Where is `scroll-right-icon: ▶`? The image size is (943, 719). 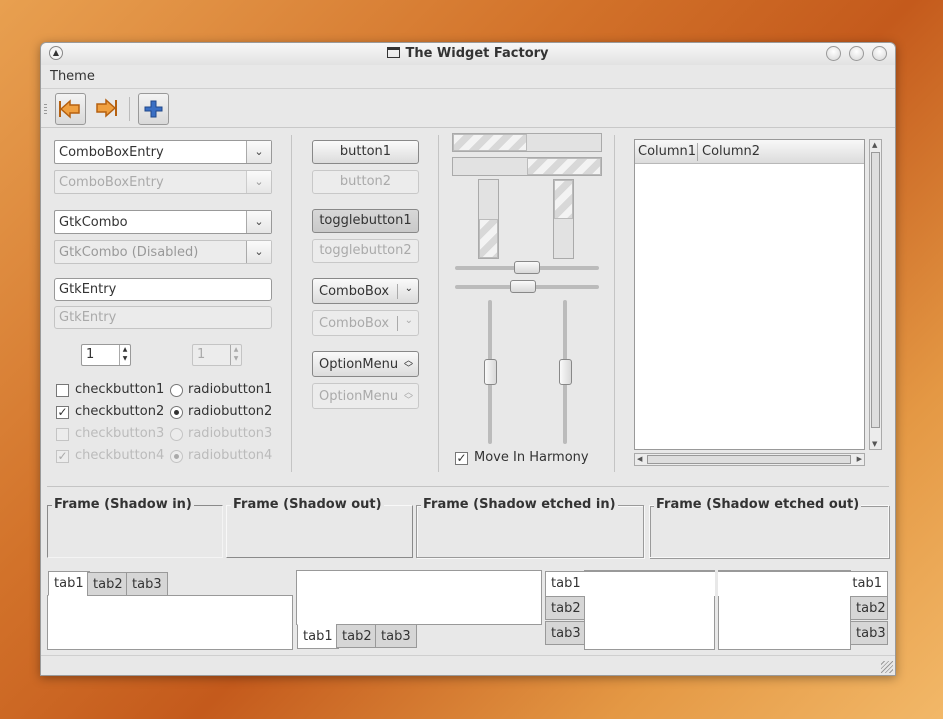
scroll-right-icon: ▶ is located at coordinates (859, 459).